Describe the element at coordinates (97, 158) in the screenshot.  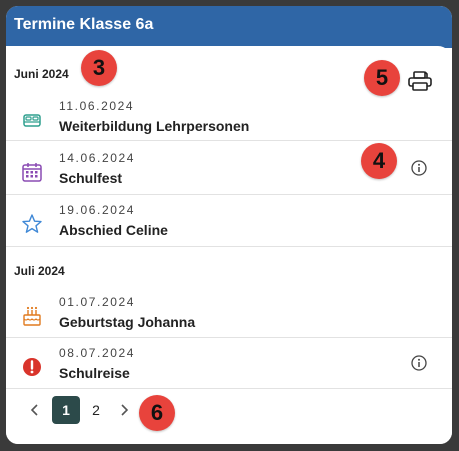
I see `event-date: 14.06.2024` at that location.